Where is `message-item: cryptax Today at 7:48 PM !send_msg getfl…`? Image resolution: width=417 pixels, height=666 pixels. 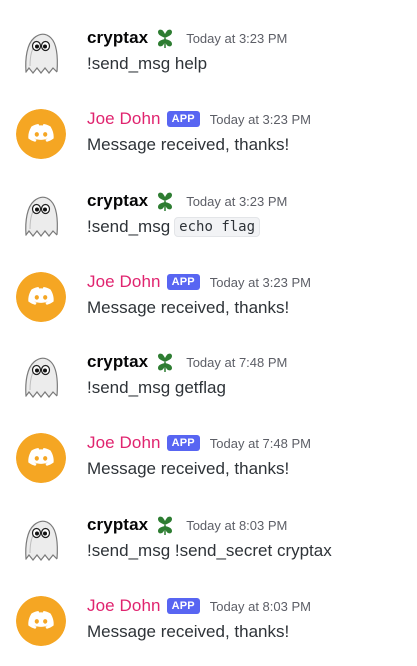 message-item: cryptax Today at 7:48 PM !send_msg getfl… is located at coordinates (208, 385).